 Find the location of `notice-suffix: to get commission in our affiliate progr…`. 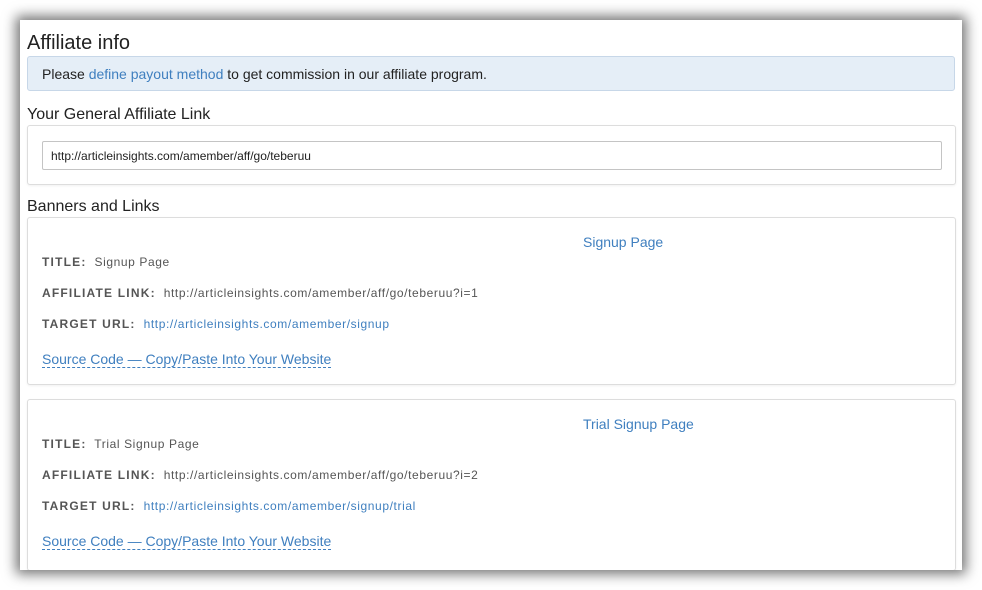

notice-suffix: to get commission in our affiliate progr… is located at coordinates (357, 74).